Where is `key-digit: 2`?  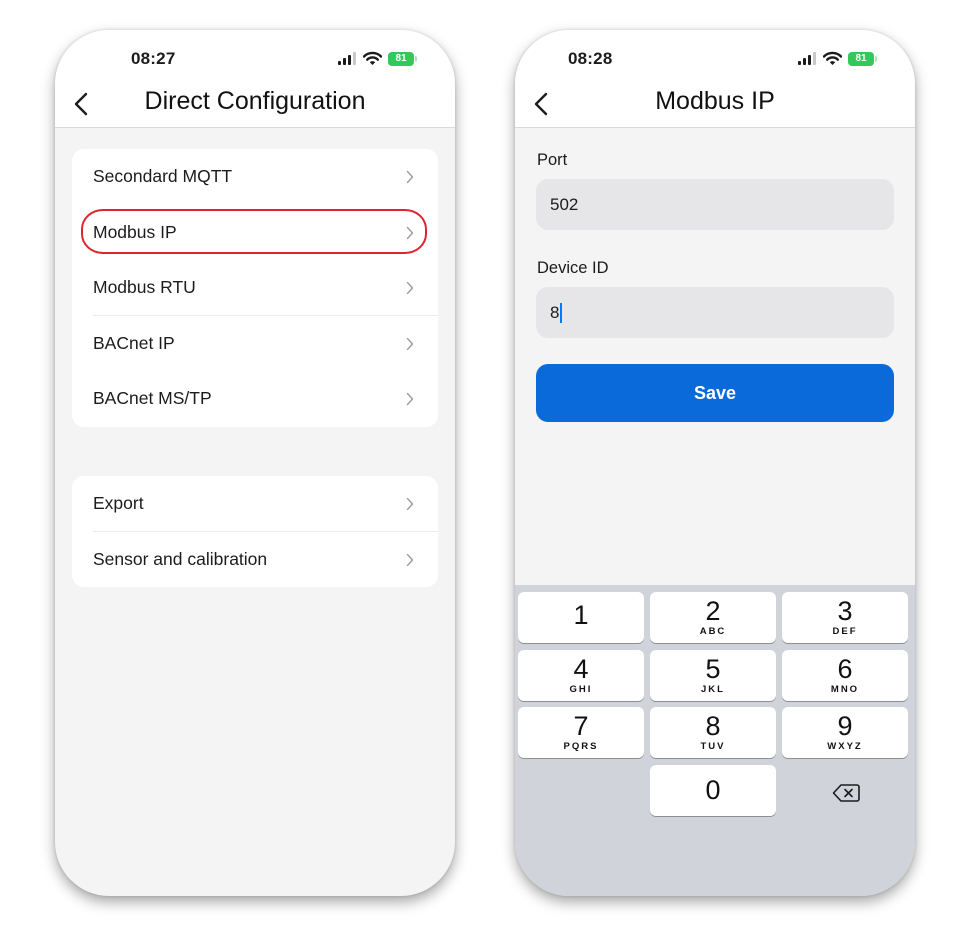
key-digit: 2 is located at coordinates (713, 611).